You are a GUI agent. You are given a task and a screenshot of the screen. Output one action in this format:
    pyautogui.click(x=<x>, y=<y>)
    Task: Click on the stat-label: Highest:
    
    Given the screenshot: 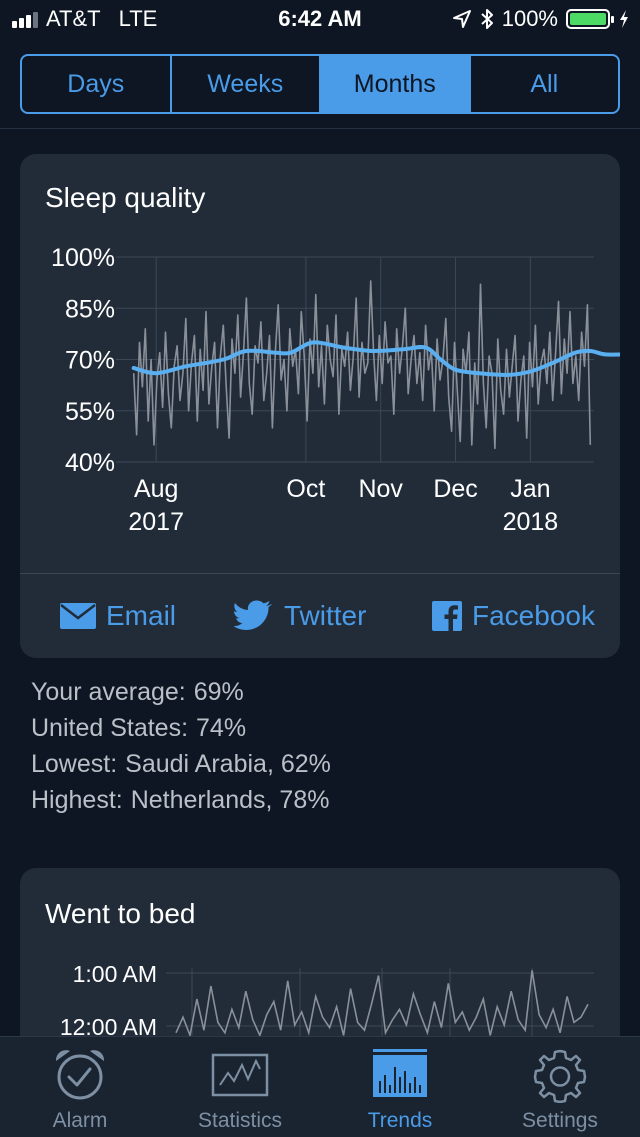 What is the action you would take?
    pyautogui.click(x=77, y=800)
    